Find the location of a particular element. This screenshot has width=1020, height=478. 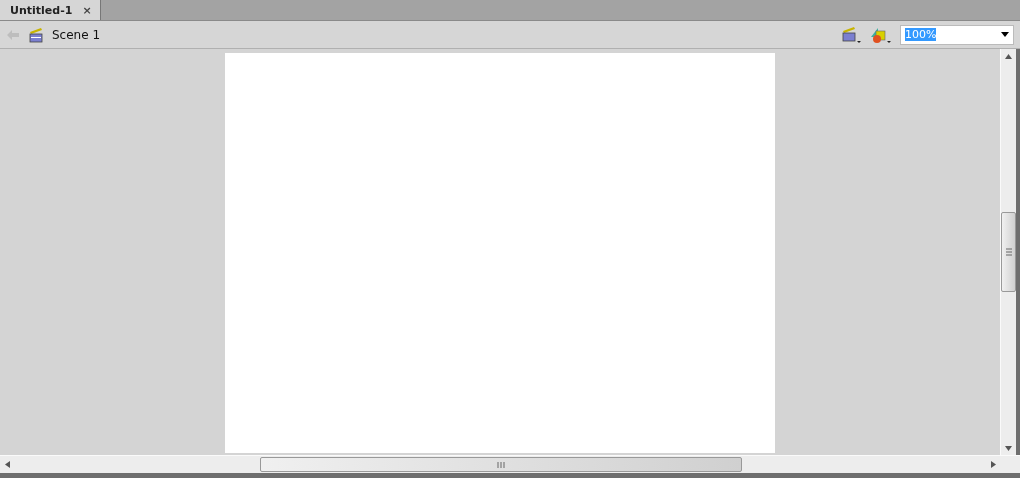

clapperboard-icon is located at coordinates (36, 34).